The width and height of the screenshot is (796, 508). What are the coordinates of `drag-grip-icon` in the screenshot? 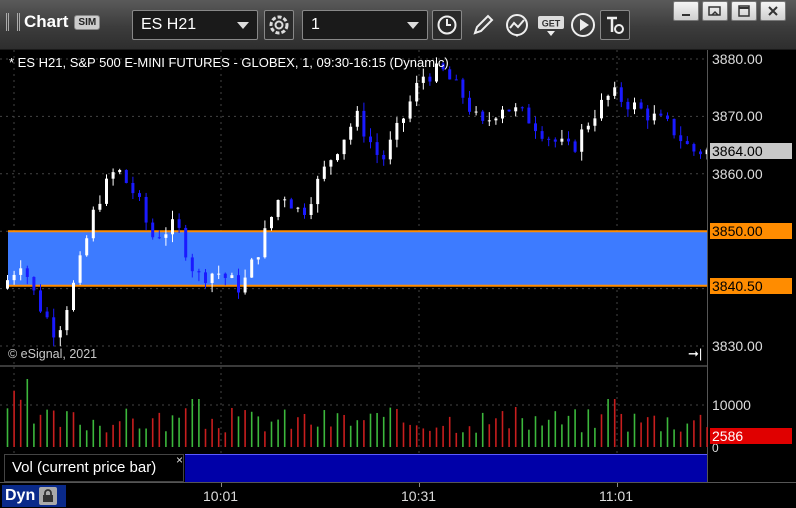 It's located at (13, 22).